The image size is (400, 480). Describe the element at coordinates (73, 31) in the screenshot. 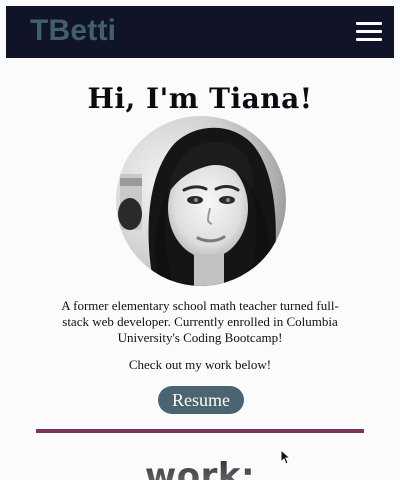

I see `brand-logo: TBetti` at that location.